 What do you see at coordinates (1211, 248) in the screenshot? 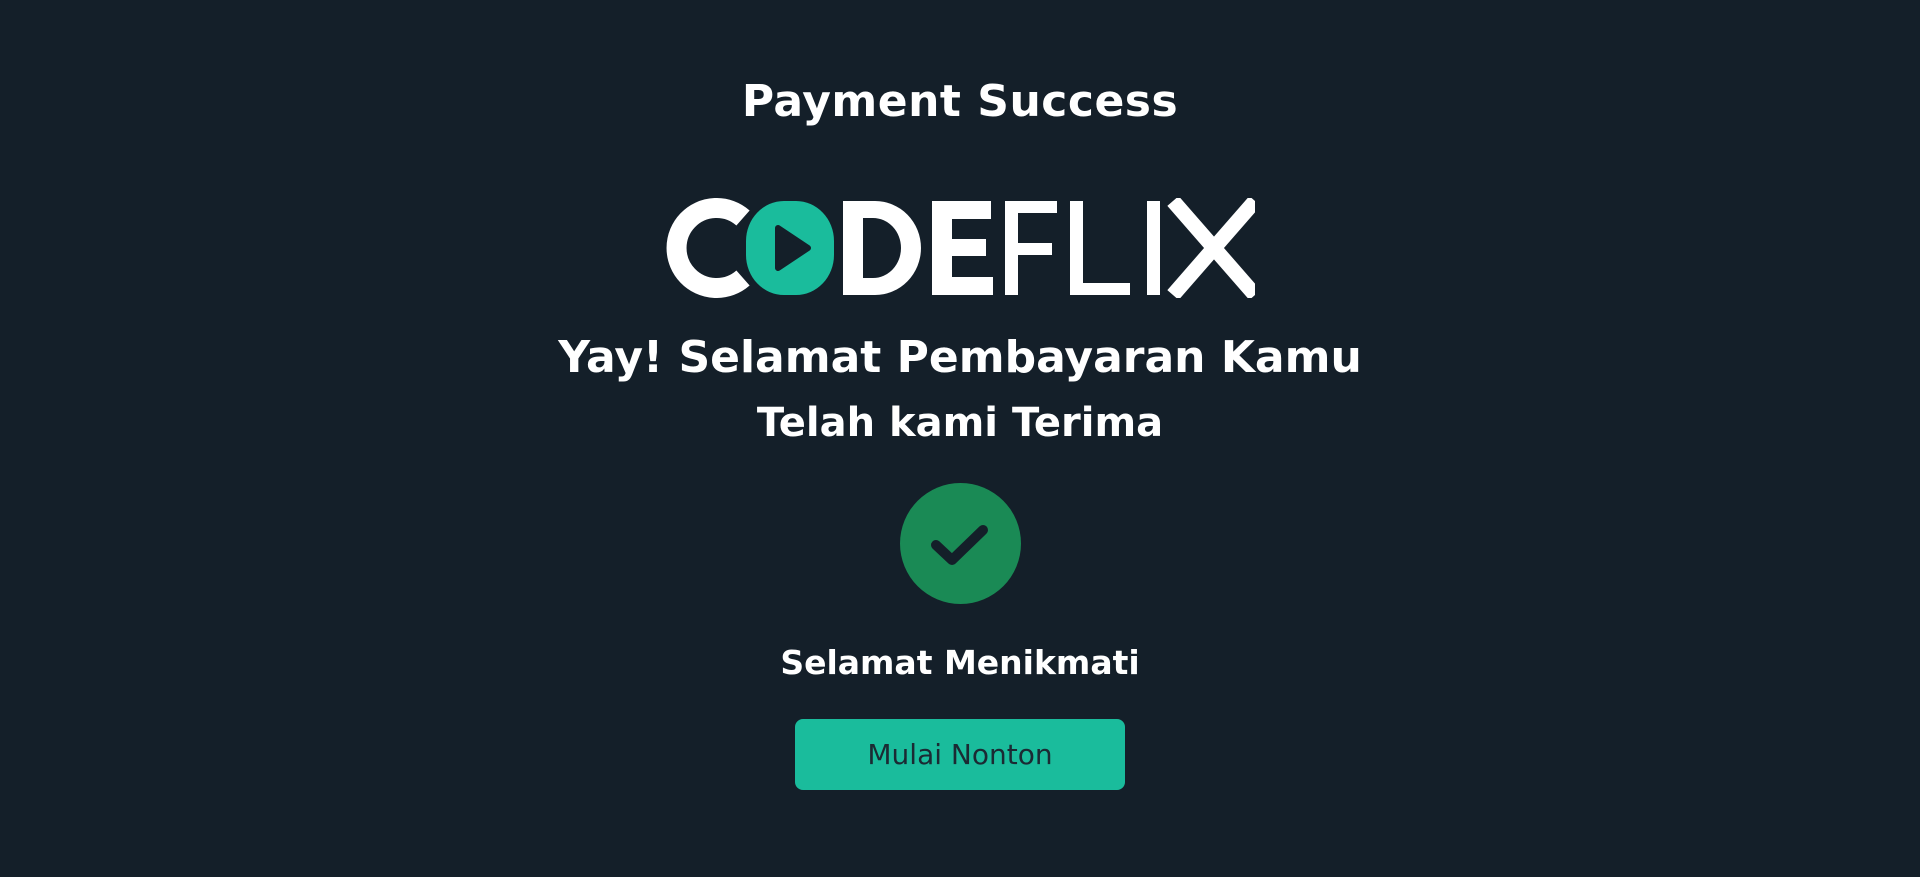
I see `logo-letter-x` at bounding box center [1211, 248].